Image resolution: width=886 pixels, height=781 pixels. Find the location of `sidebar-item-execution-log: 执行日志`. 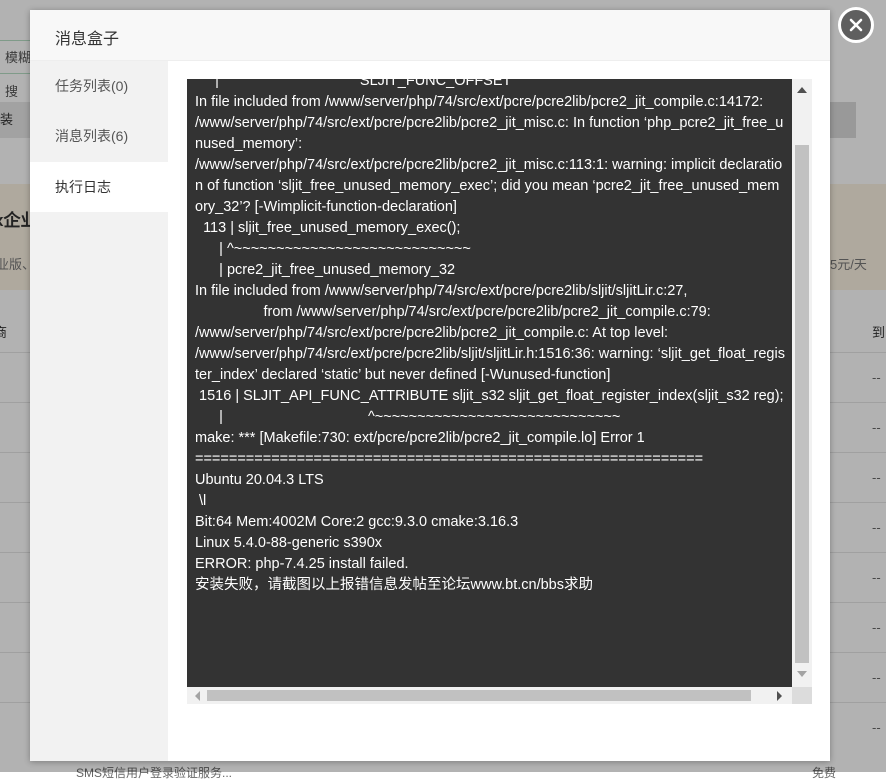

sidebar-item-execution-log: 执行日志 is located at coordinates (99, 187).